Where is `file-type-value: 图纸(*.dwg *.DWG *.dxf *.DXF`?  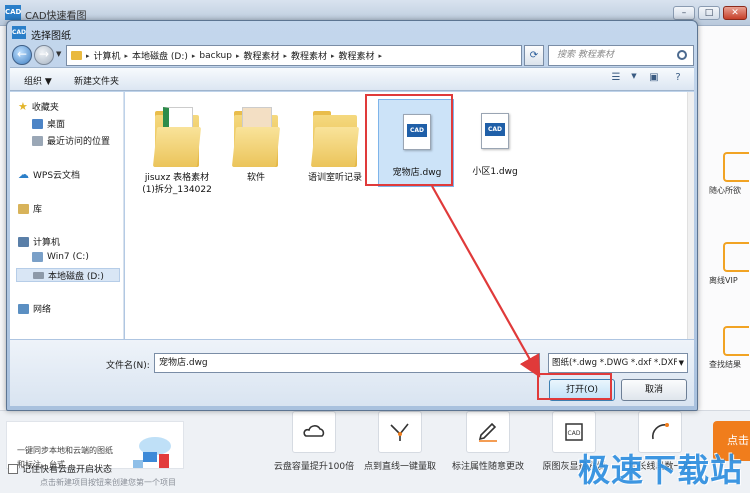 file-type-value: 图纸(*.dwg *.DWG *.dxf *.DXF is located at coordinates (615, 363).